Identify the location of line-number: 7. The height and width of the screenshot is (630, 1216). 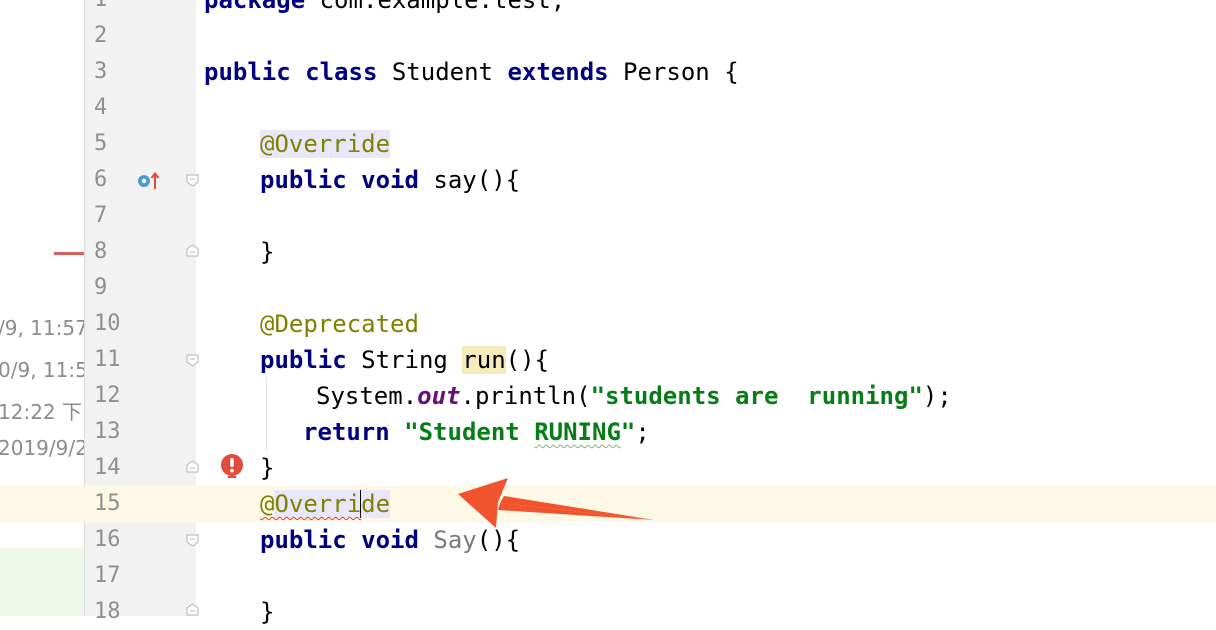
(101, 215).